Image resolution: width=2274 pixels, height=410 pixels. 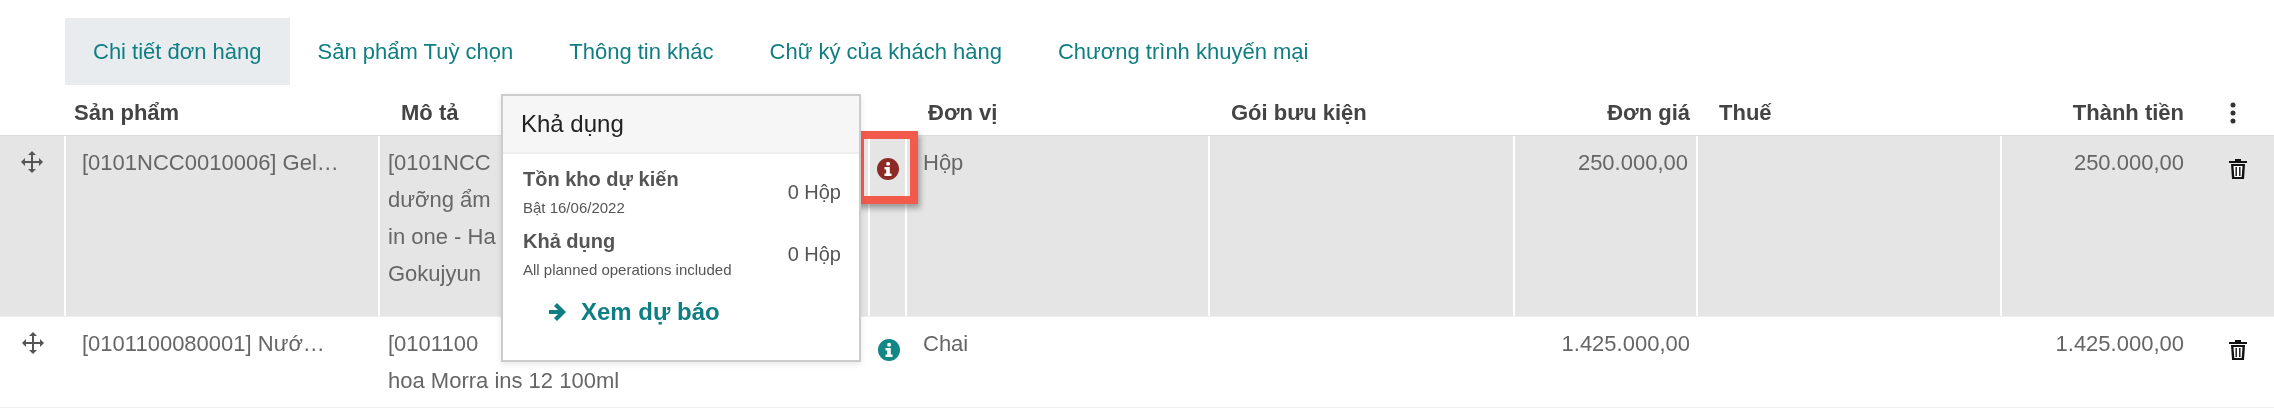 I want to click on stock-note: Bật 16/06/2022, so click(x=574, y=207).